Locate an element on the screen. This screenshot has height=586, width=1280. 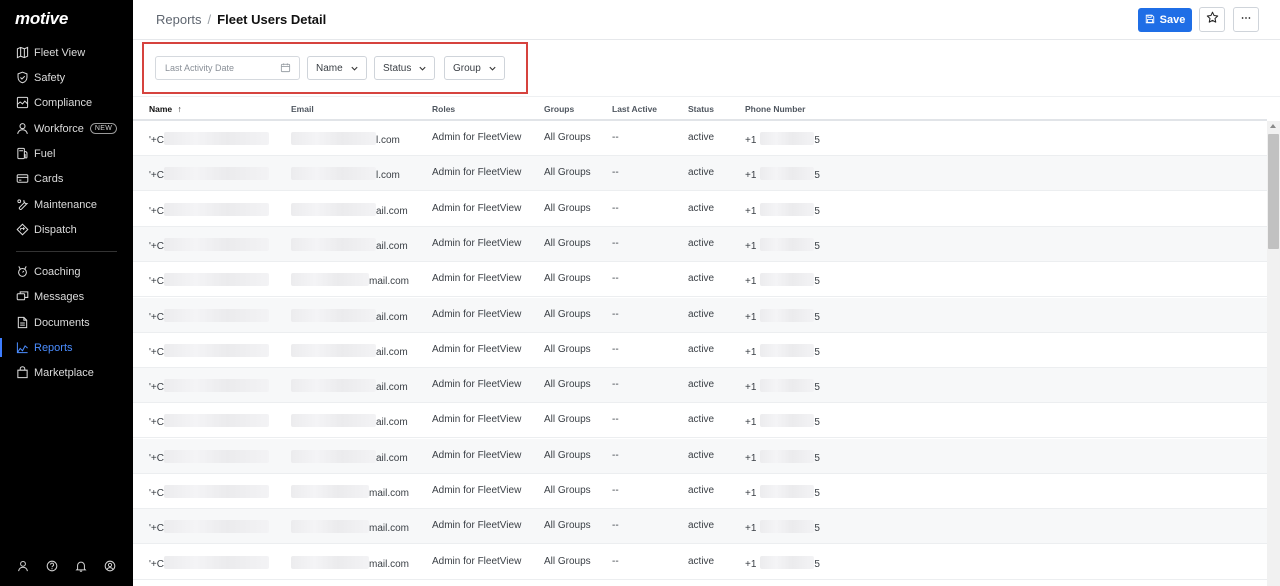
name-filter-label: Name is located at coordinates (329, 68).